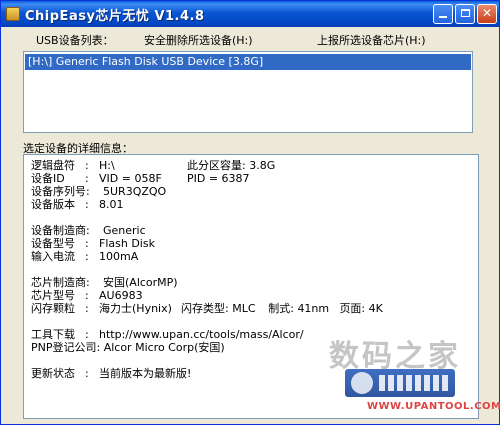 This screenshot has height=425, width=500. I want to click on detail-row-vendor: 设备制造商: Generic, so click(88, 230).